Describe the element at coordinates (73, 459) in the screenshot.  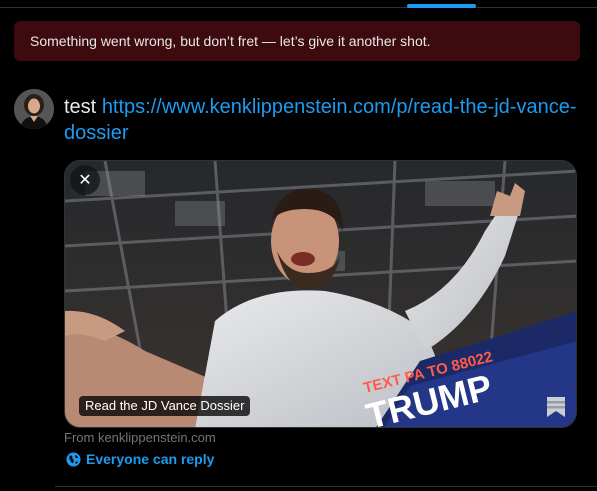
I see `globe-icon` at that location.